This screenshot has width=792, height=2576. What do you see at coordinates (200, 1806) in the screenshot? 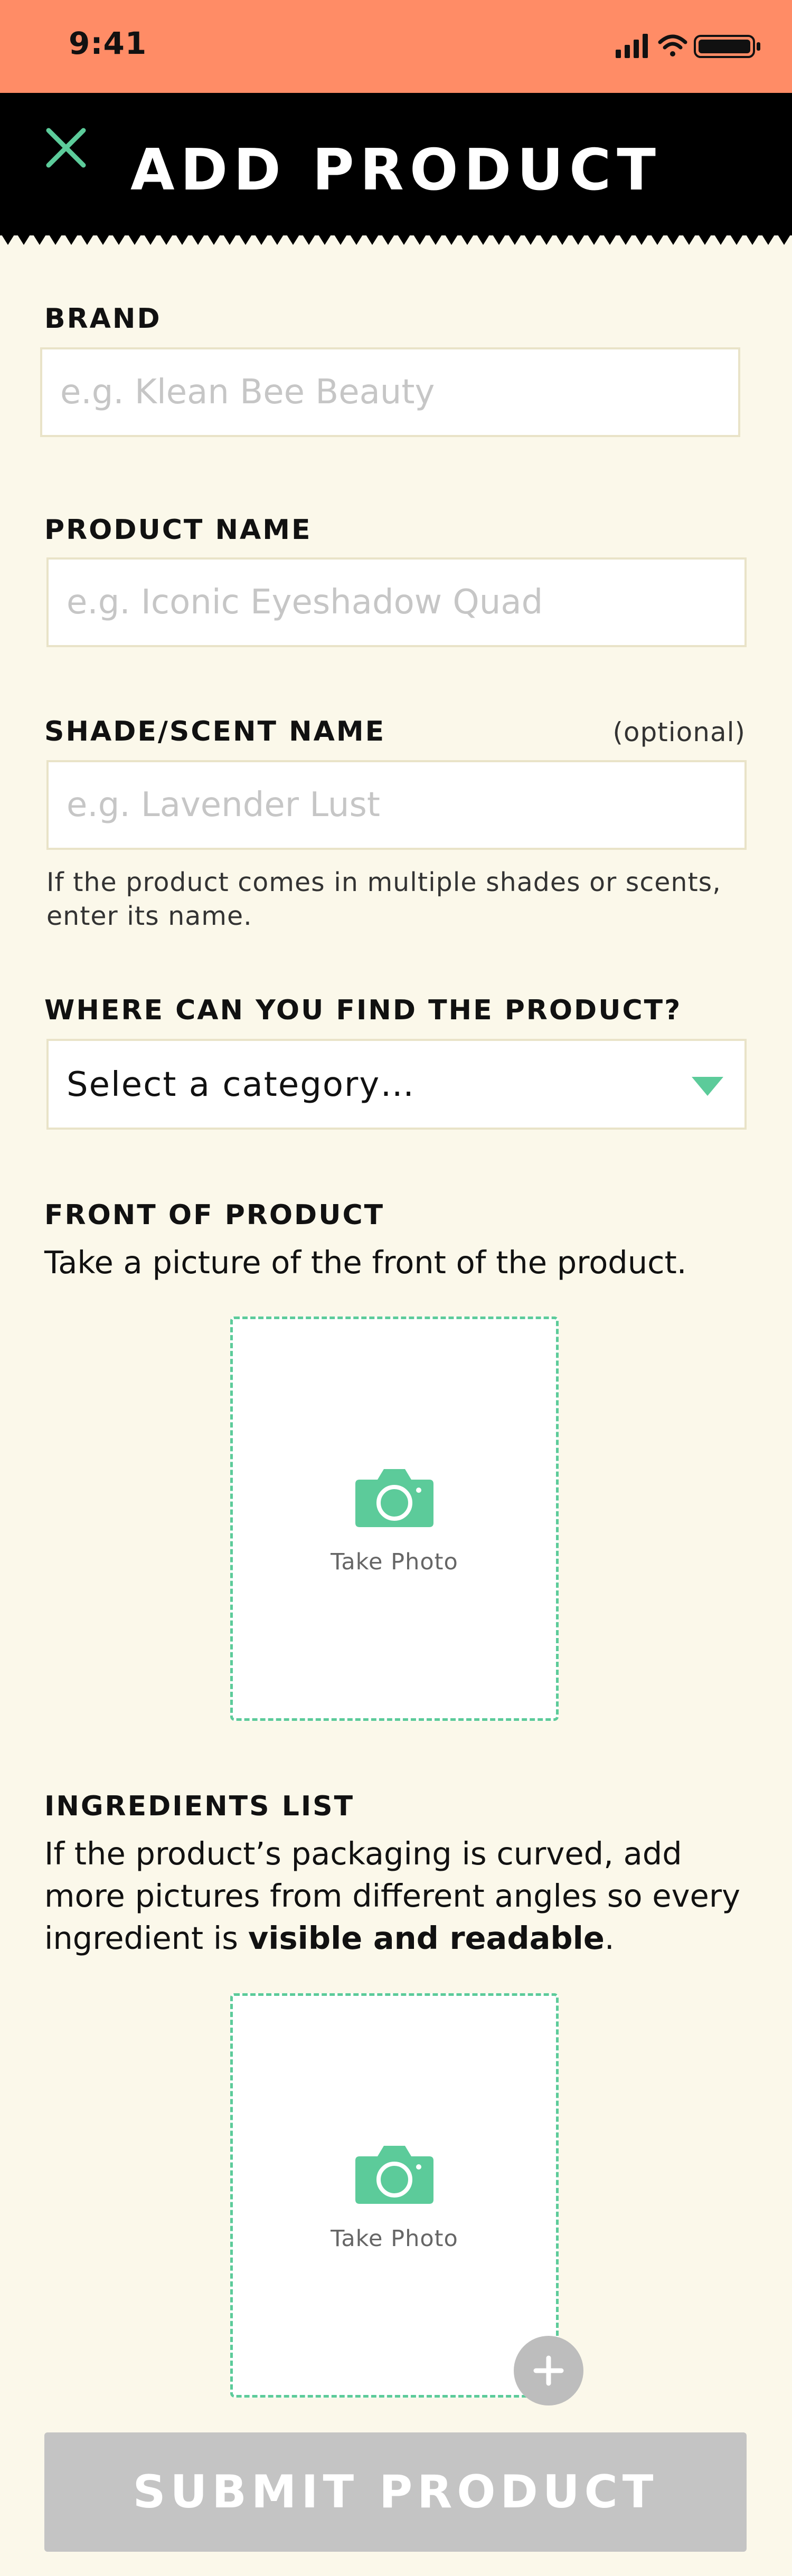
I see `ingredients-list-label: INGREDIENTS LIST` at bounding box center [200, 1806].